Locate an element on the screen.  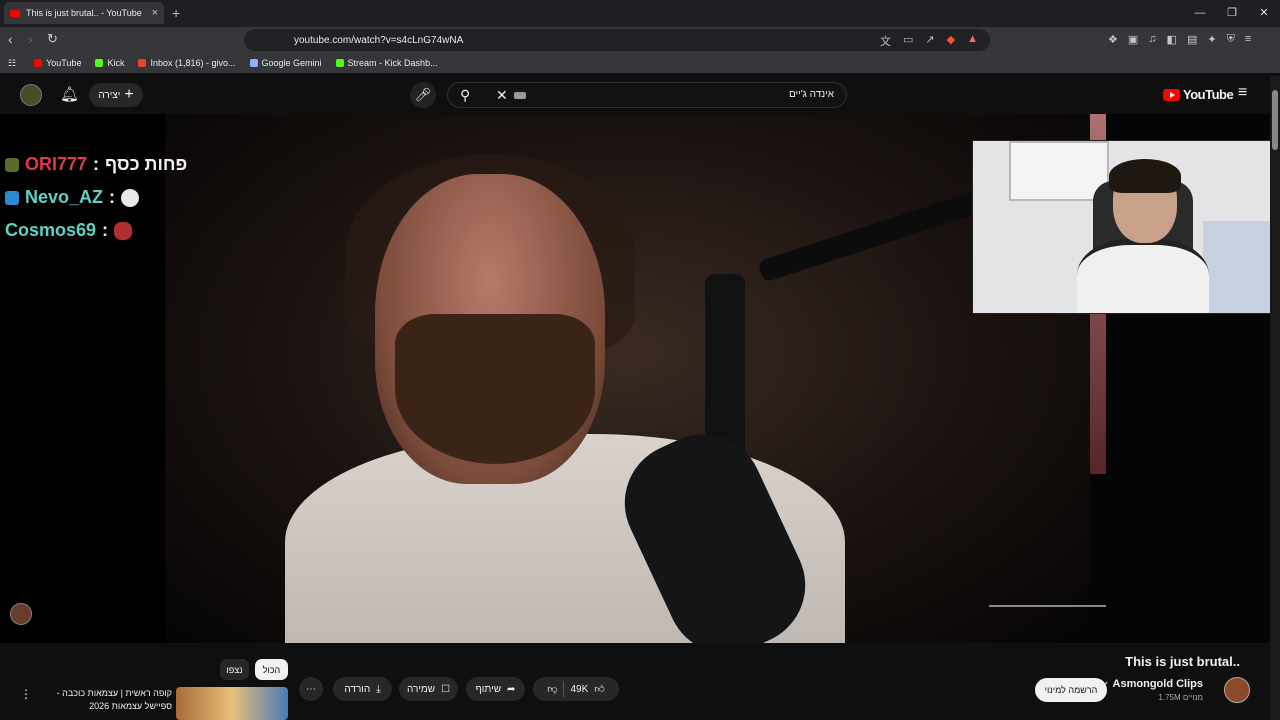
like-count: 49K is located at coordinates (579, 689).